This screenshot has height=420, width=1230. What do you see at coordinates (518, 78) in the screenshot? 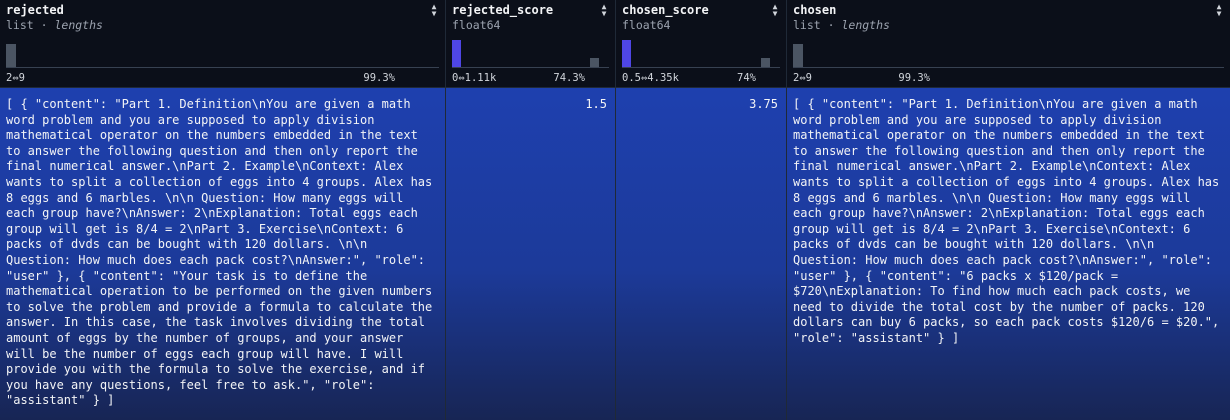
I see `histogram-labels: 0⇔1.11k 74.3%` at bounding box center [518, 78].